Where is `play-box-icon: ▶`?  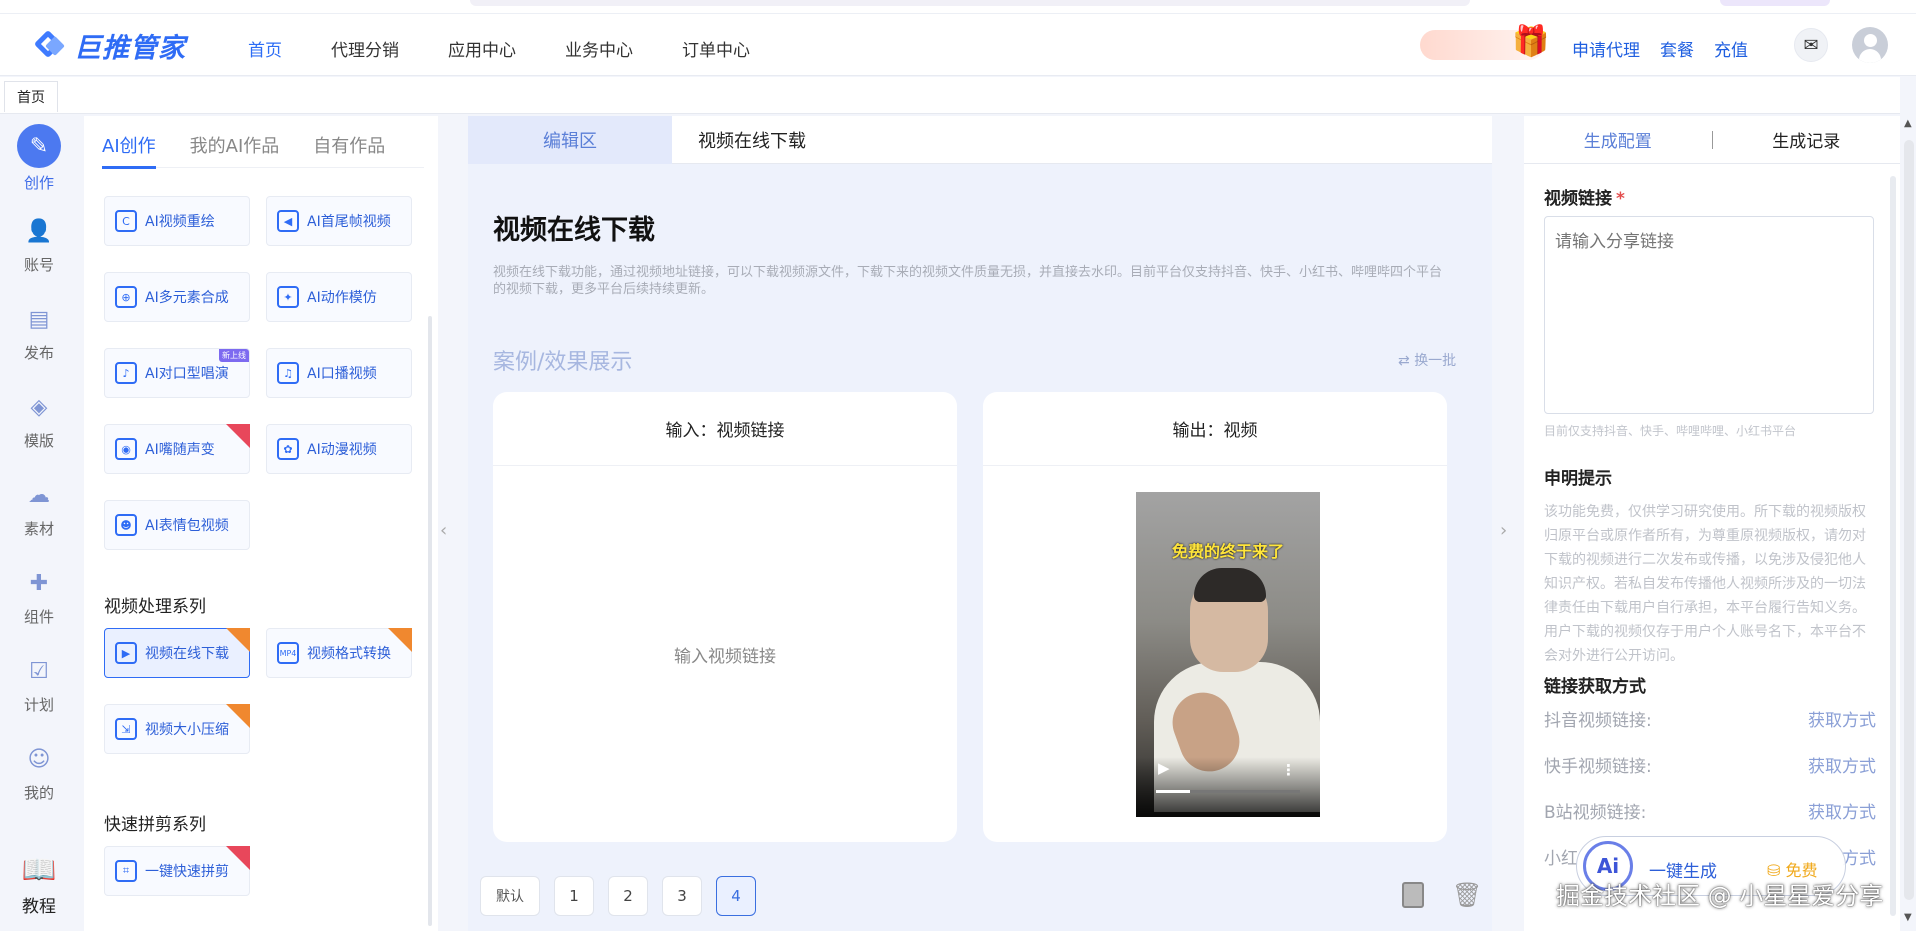
play-box-icon: ▶ is located at coordinates (126, 653).